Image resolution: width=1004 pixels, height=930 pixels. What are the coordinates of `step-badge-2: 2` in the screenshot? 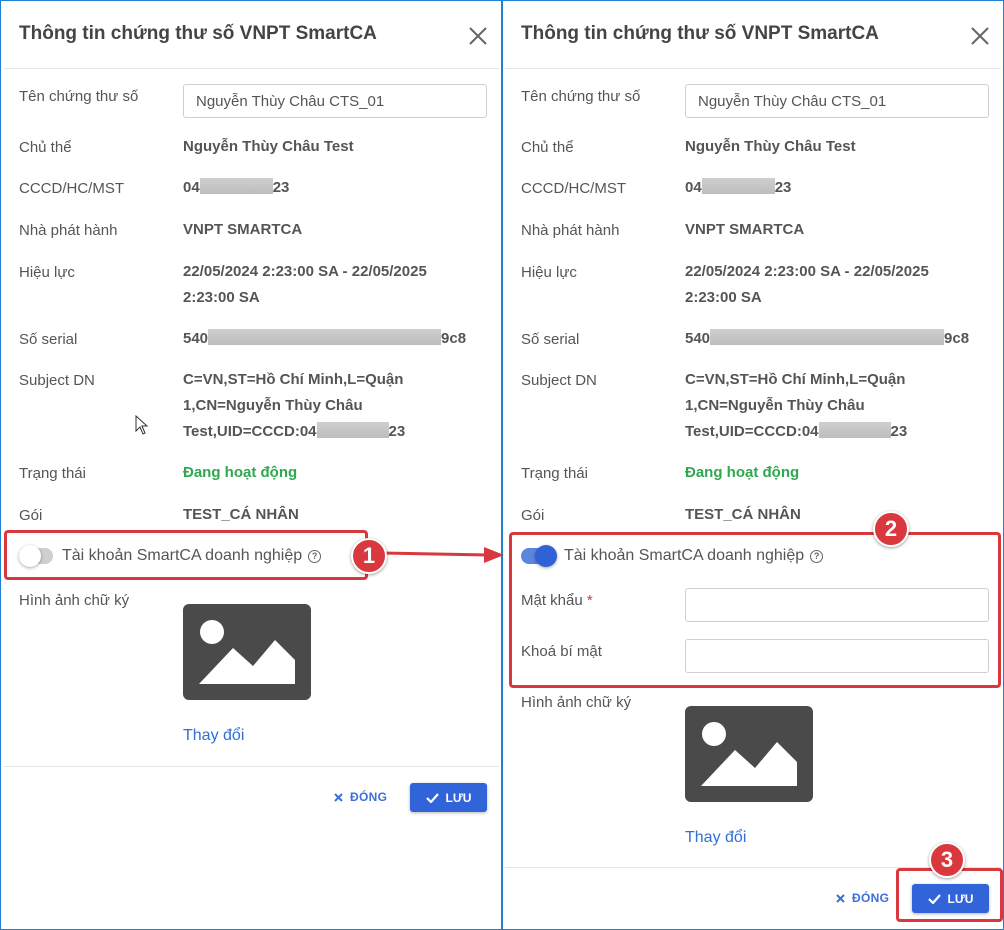 It's located at (891, 529).